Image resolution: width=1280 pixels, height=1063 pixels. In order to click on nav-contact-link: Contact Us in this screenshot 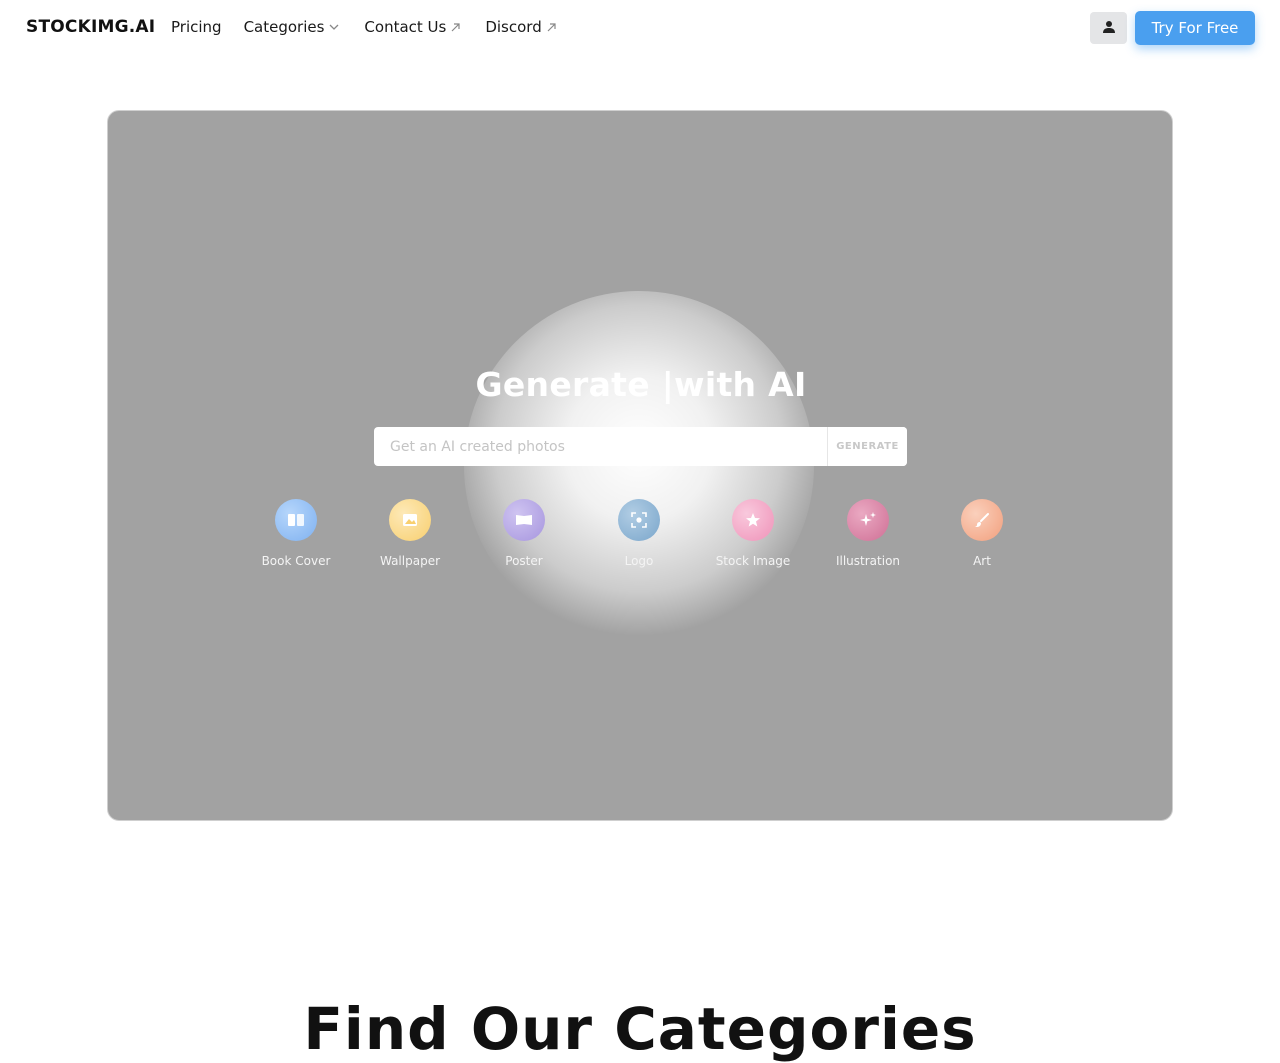, I will do `click(412, 27)`.